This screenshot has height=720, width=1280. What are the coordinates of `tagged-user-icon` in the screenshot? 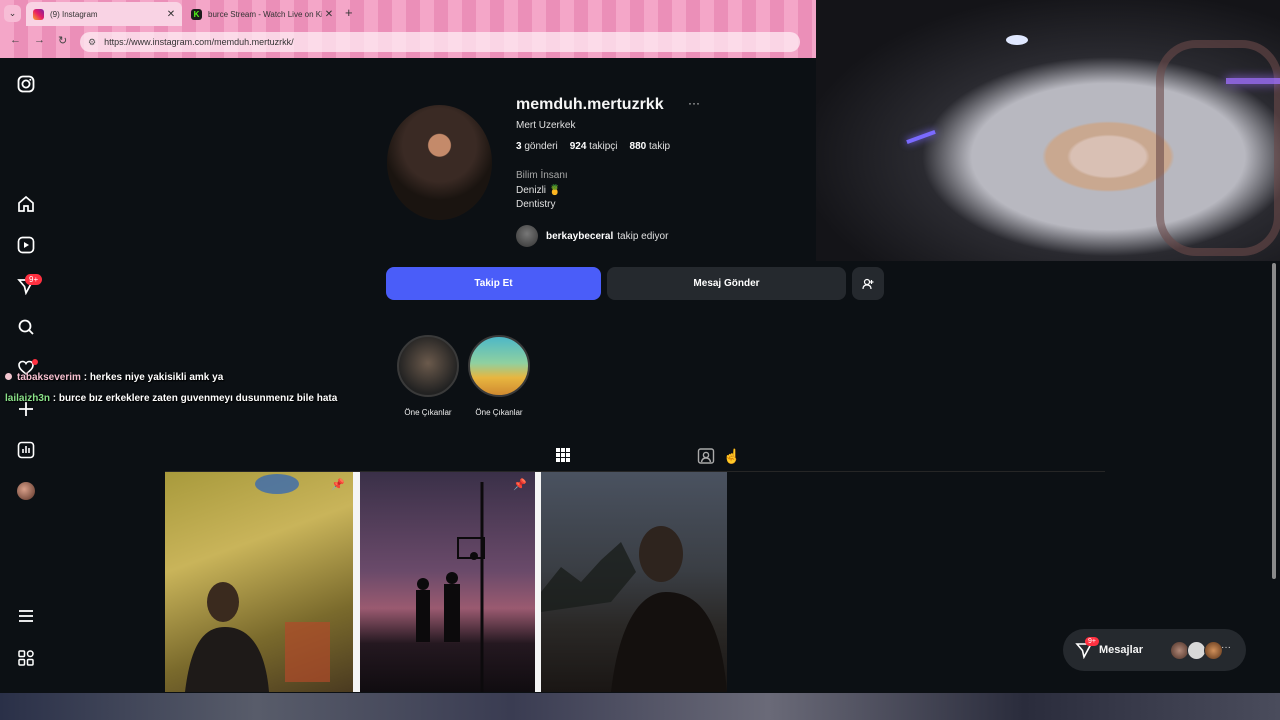 It's located at (706, 456).